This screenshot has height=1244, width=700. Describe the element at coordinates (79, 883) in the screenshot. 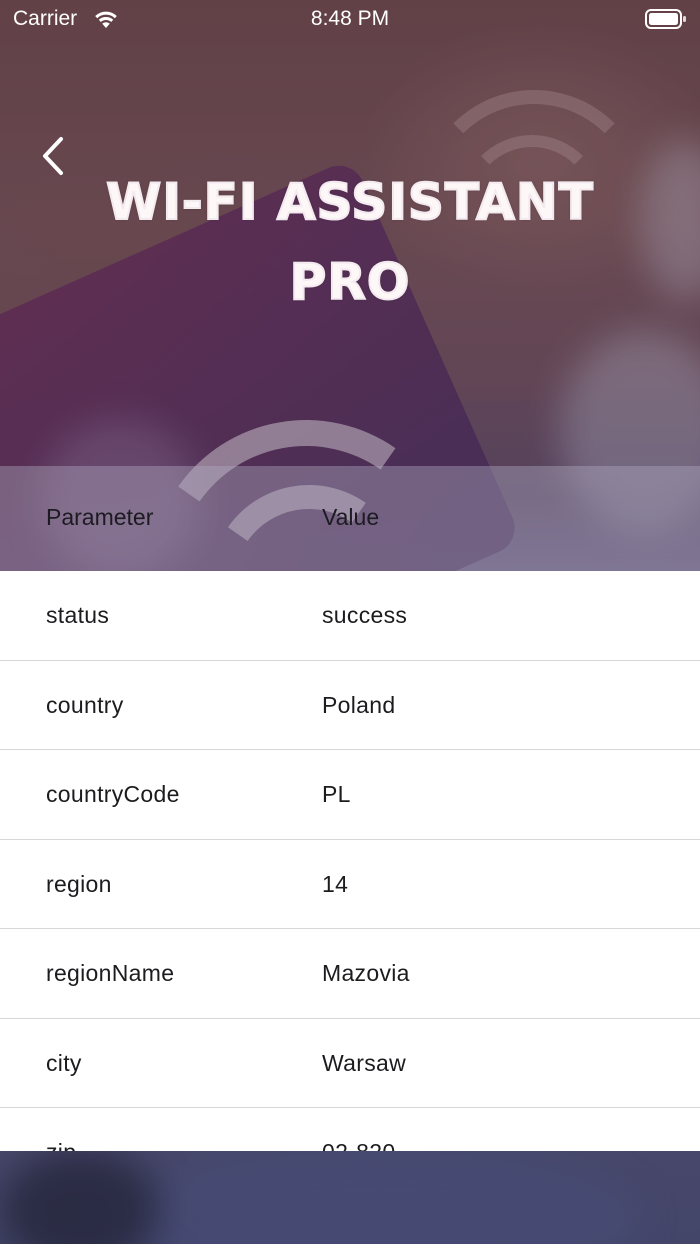

I see `parameter-cell: region` at that location.